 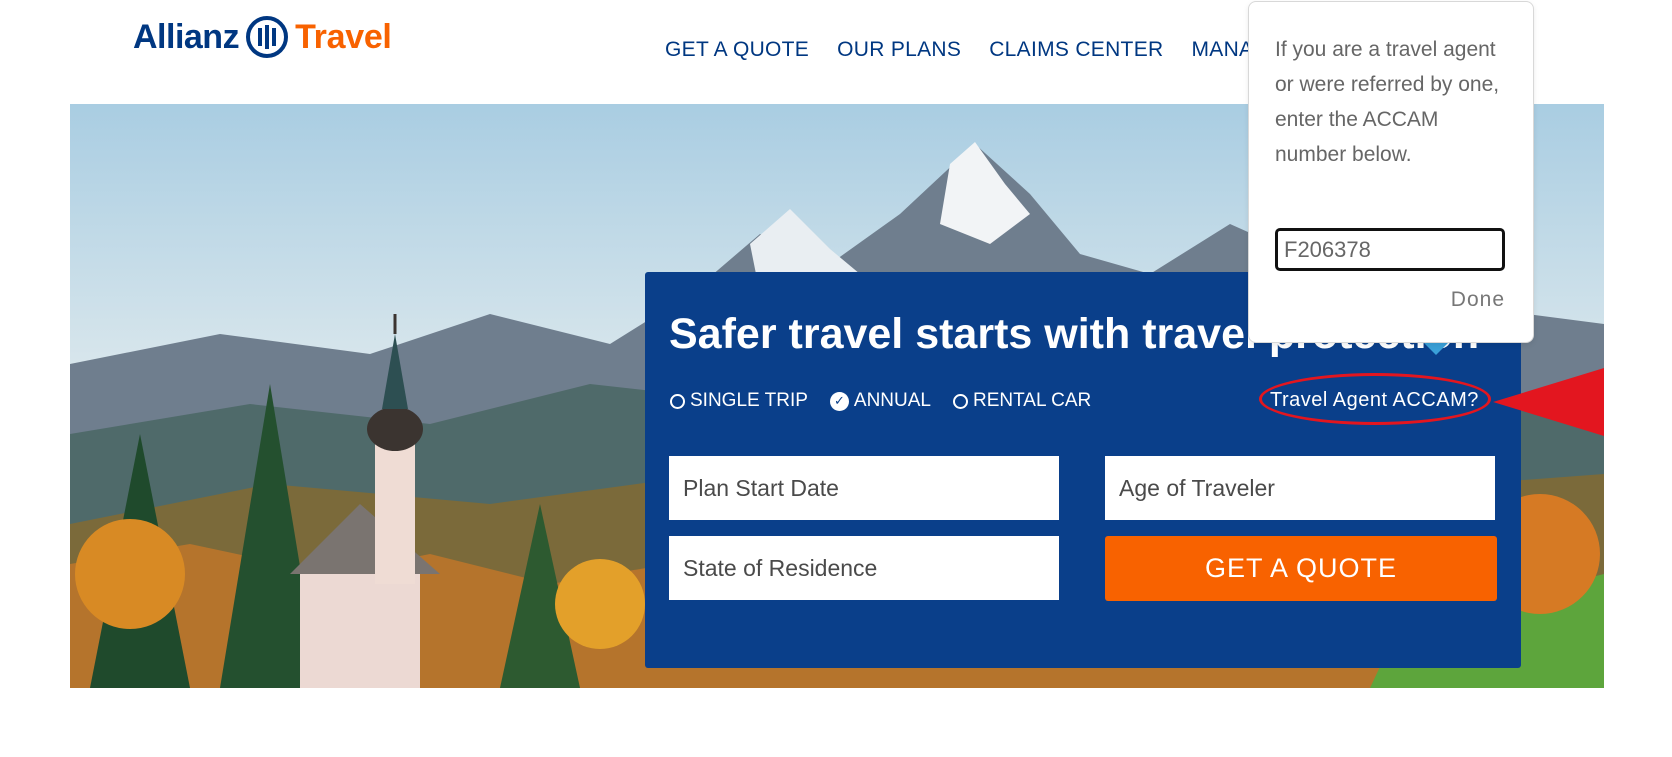 What do you see at coordinates (749, 400) in the screenshot?
I see `option-label: SINGLE TRIP` at bounding box center [749, 400].